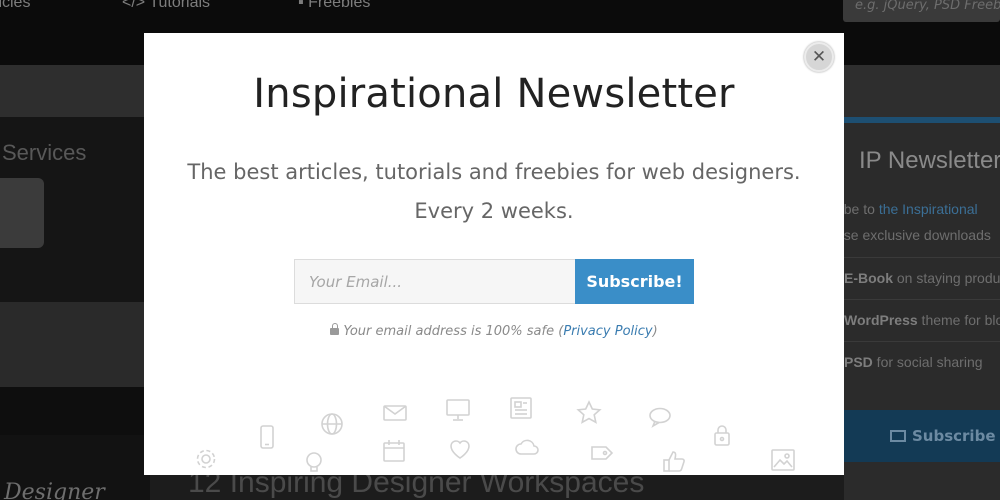 Image resolution: width=1000 pixels, height=500 pixels. I want to click on bg-nav-articles: Articles, so click(15, 5).